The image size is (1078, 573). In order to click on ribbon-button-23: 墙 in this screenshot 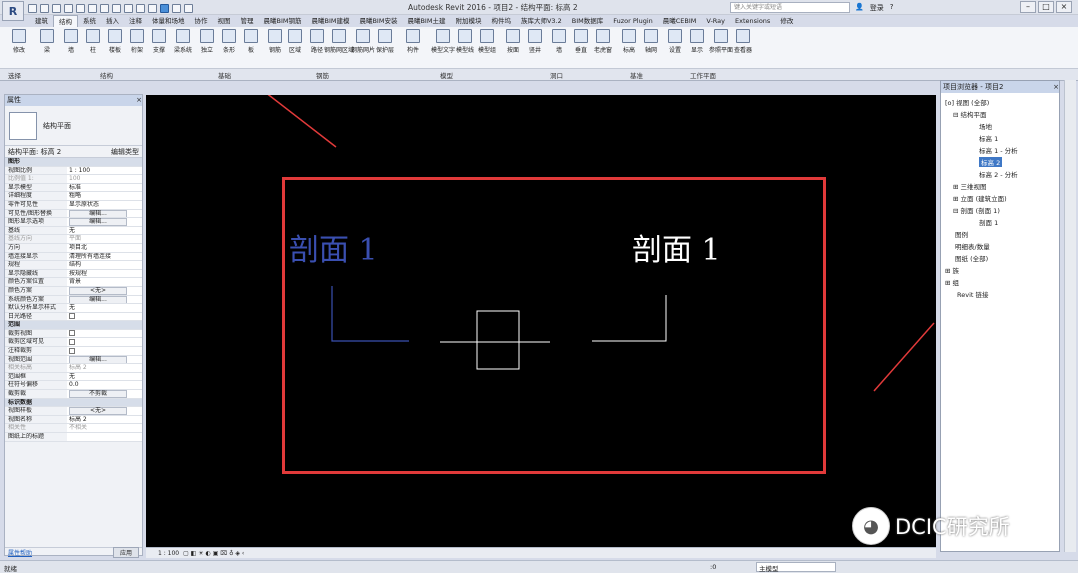, I will do `click(559, 41)`.